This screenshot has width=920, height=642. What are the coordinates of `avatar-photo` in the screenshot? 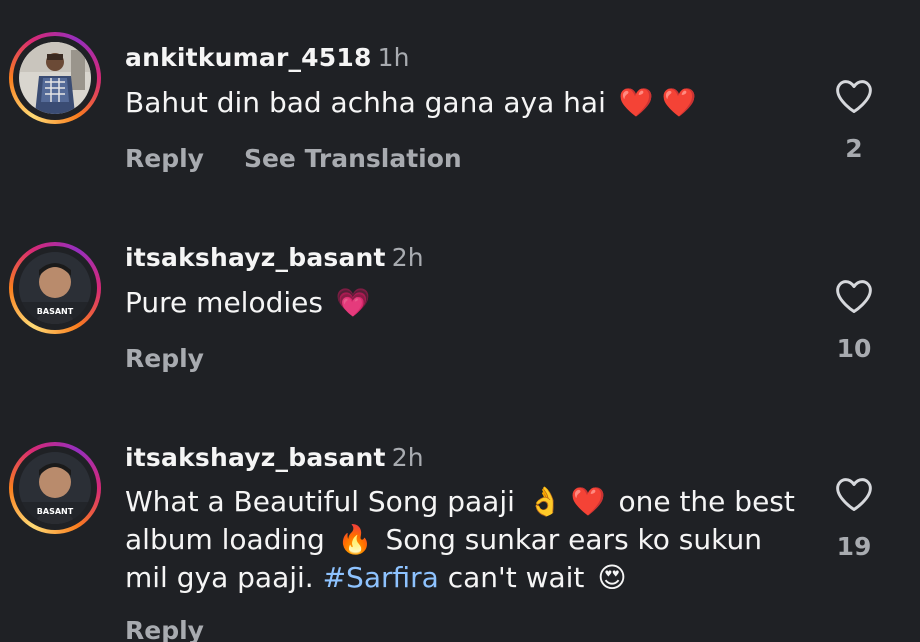 It's located at (55, 78).